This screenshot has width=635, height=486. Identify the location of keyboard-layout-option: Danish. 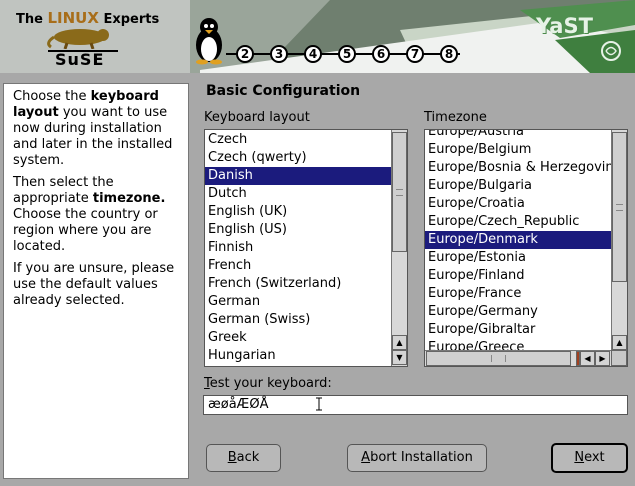
(298, 176).